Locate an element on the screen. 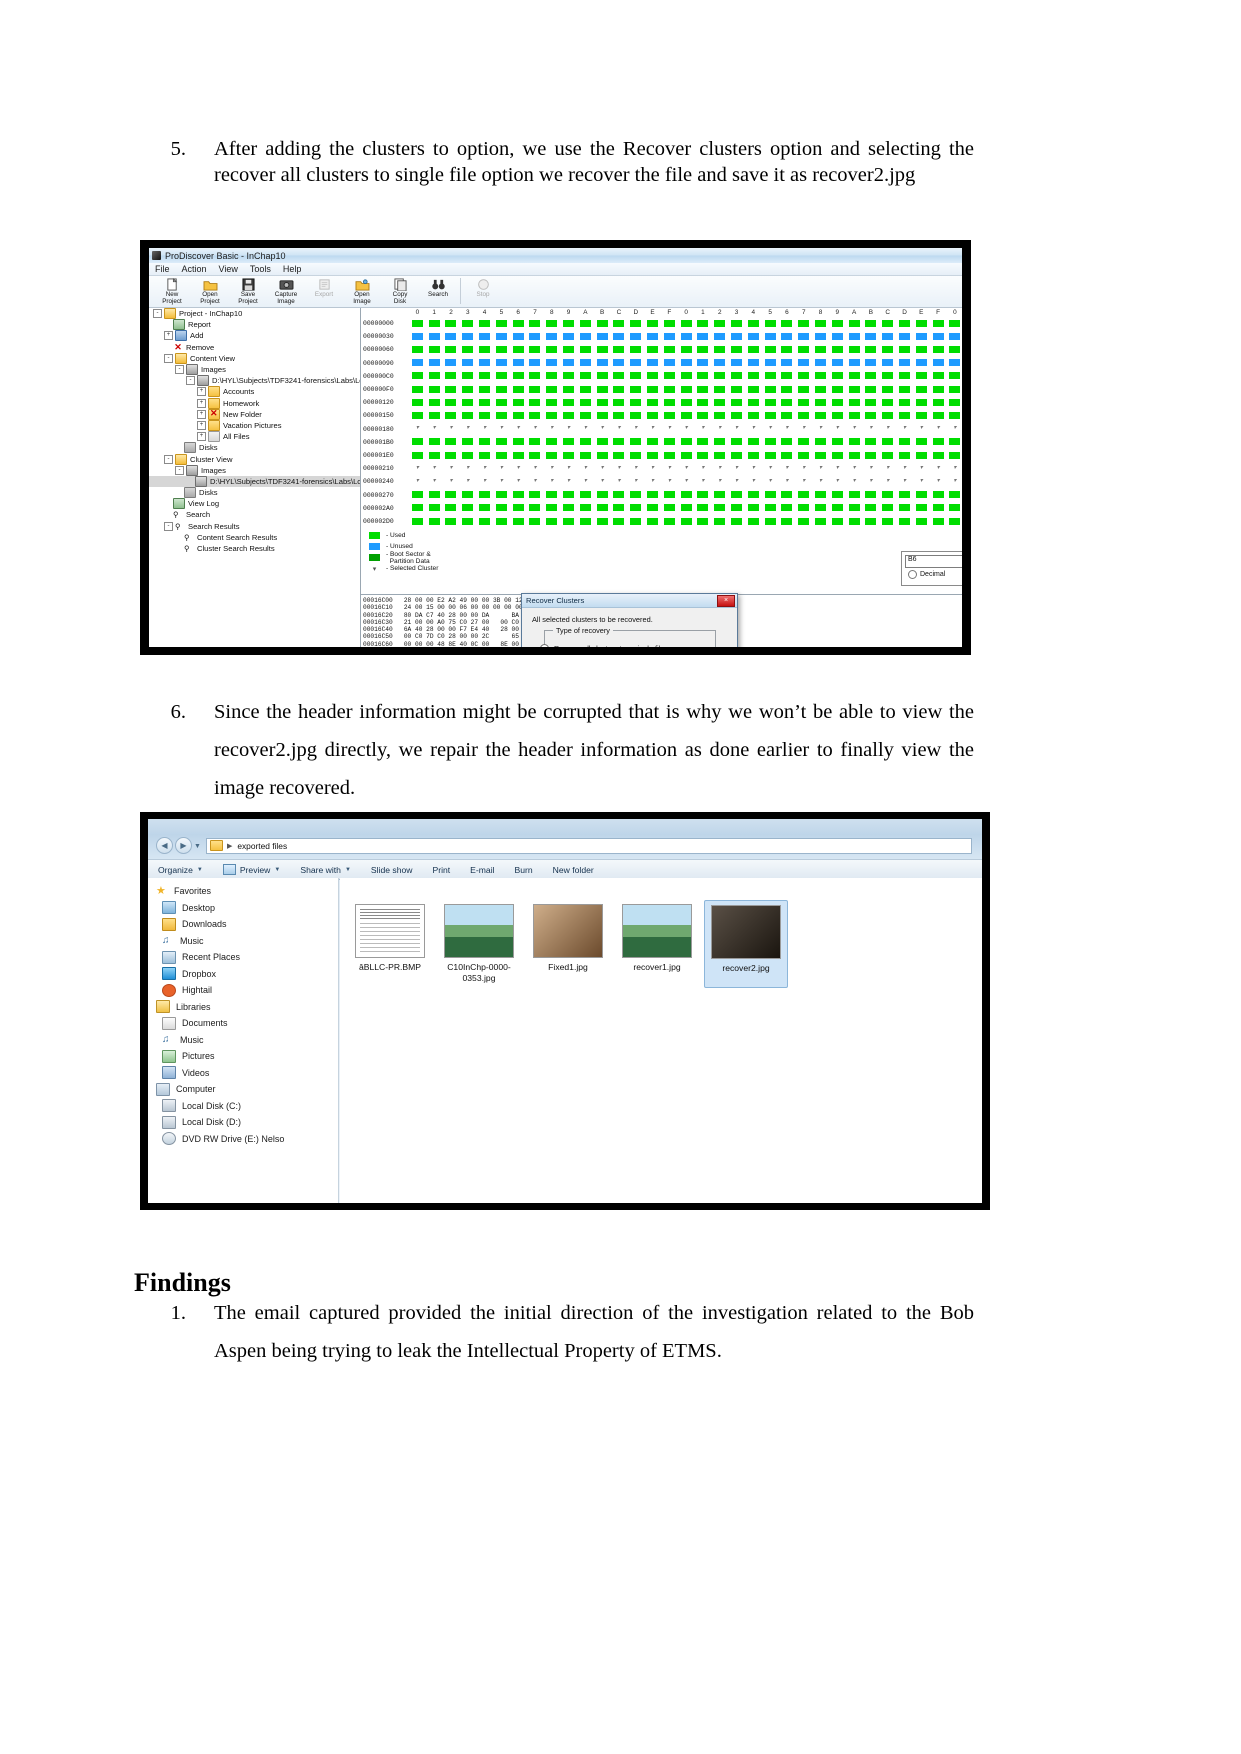  tree-node-3: ✕ Remove is located at coordinates (254, 347).